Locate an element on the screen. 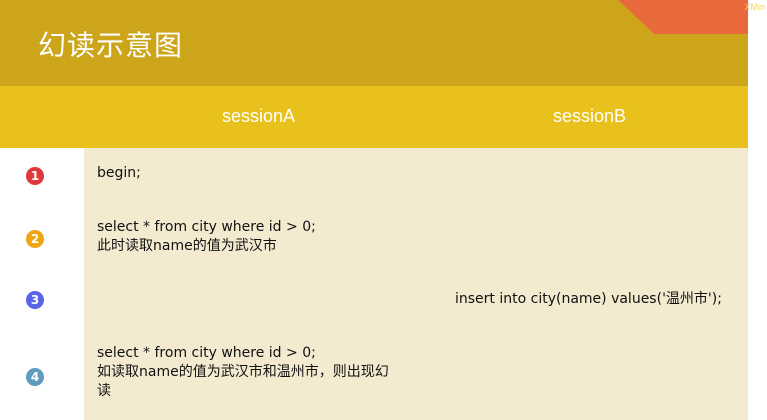 This screenshot has height=420, width=767. step-2-badge: 2 is located at coordinates (35, 239).